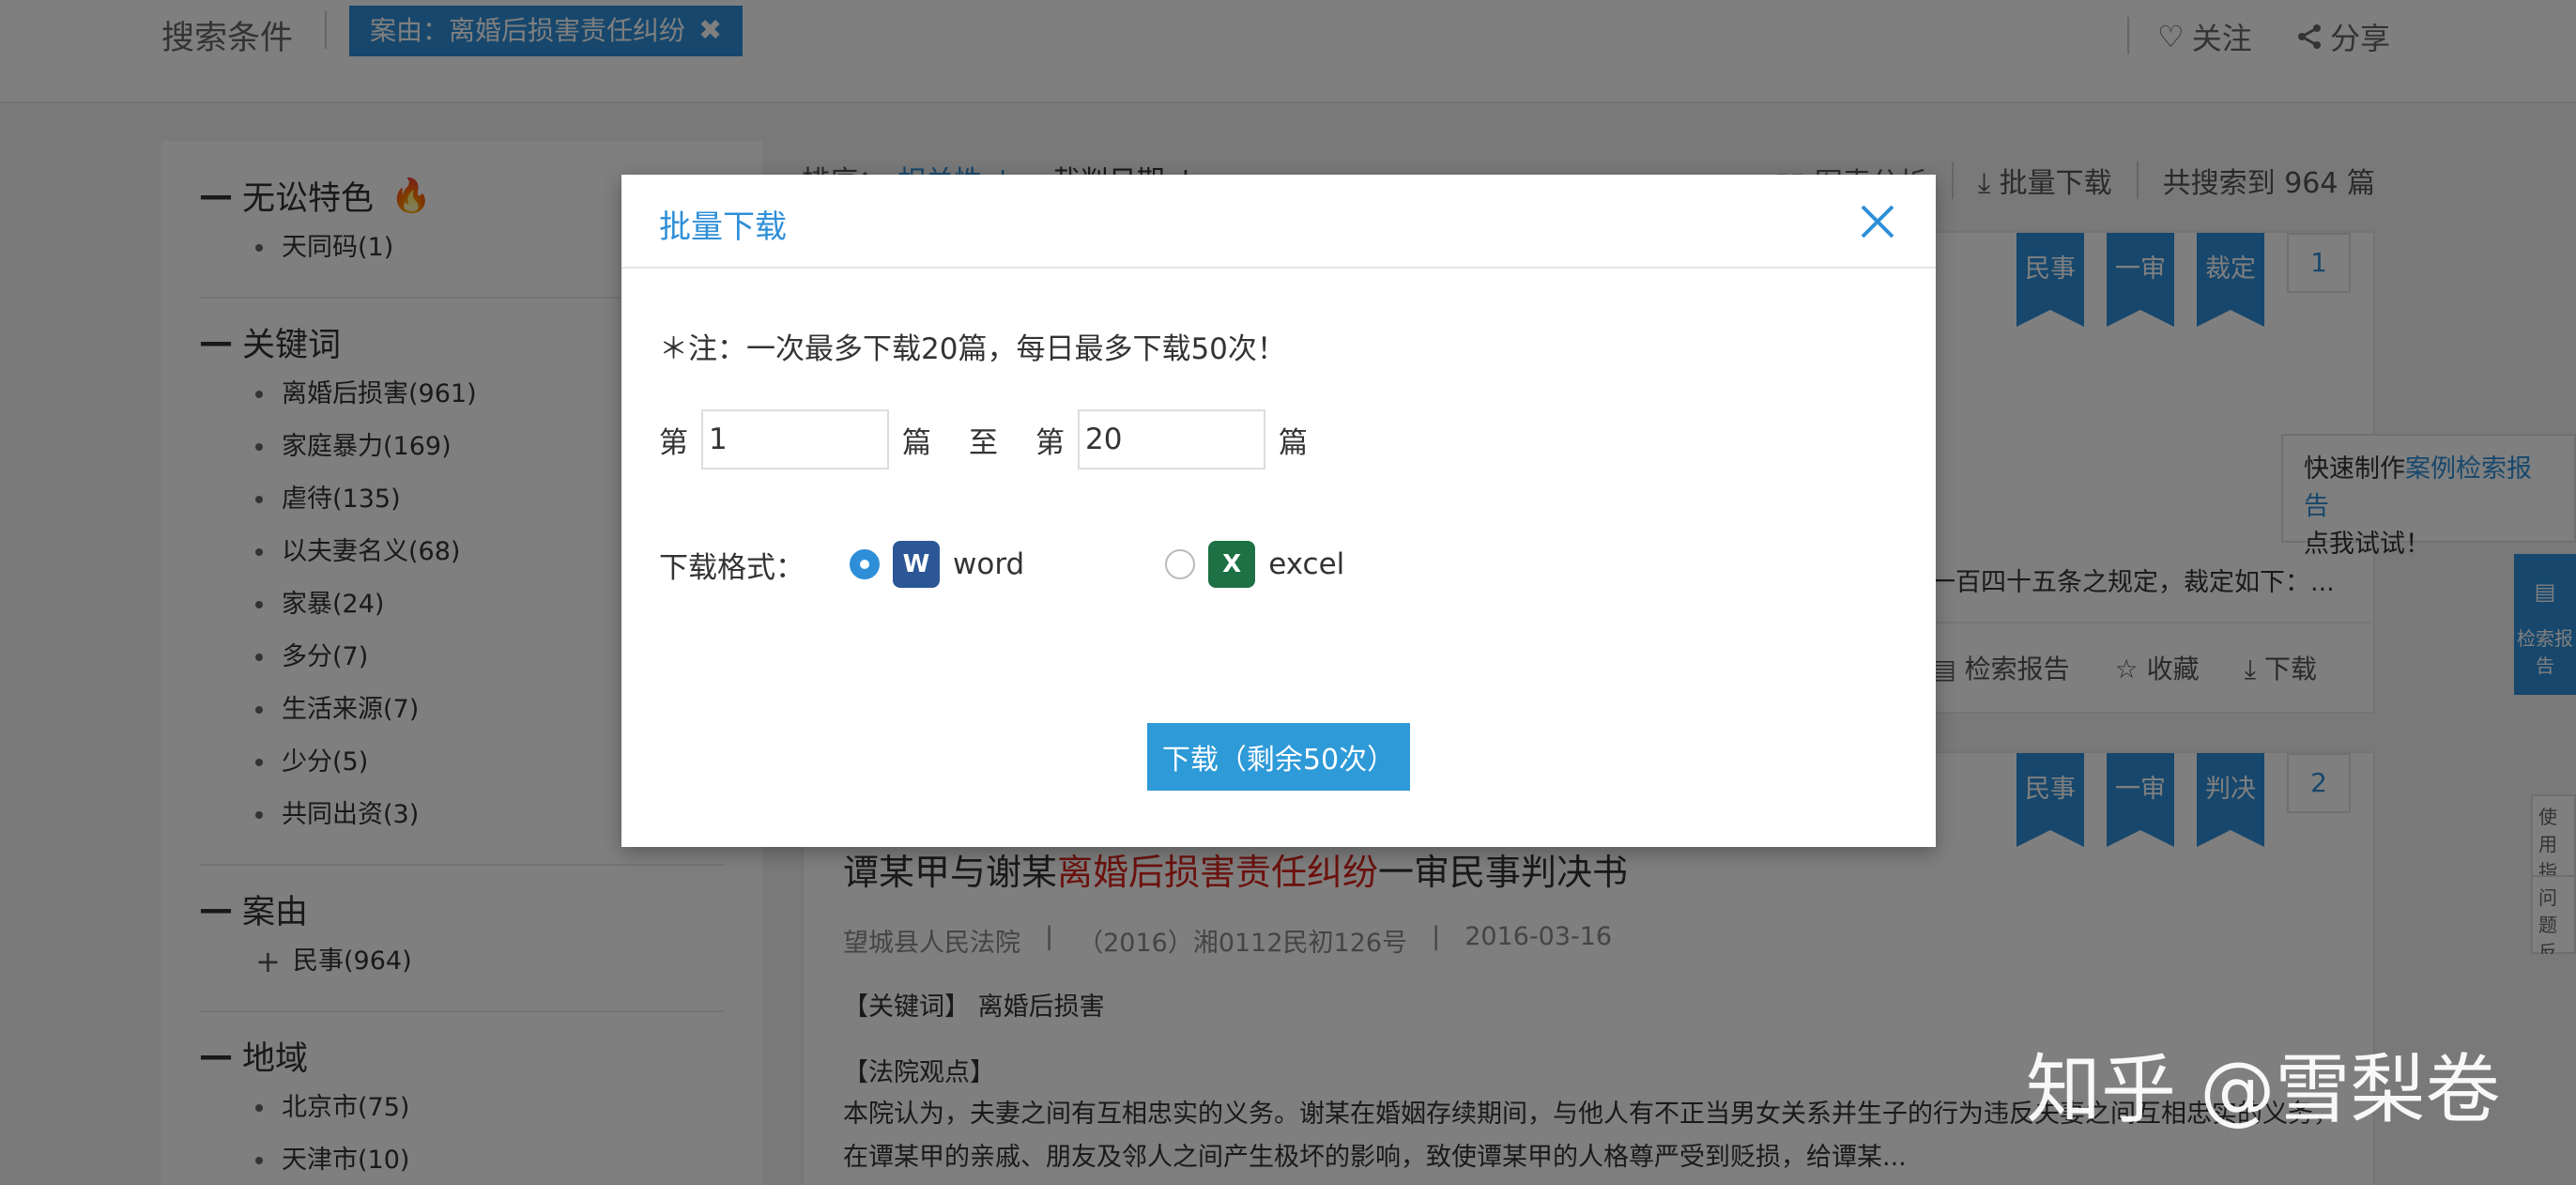 The image size is (2576, 1185). I want to click on modal-title: 批量下载, so click(723, 227).